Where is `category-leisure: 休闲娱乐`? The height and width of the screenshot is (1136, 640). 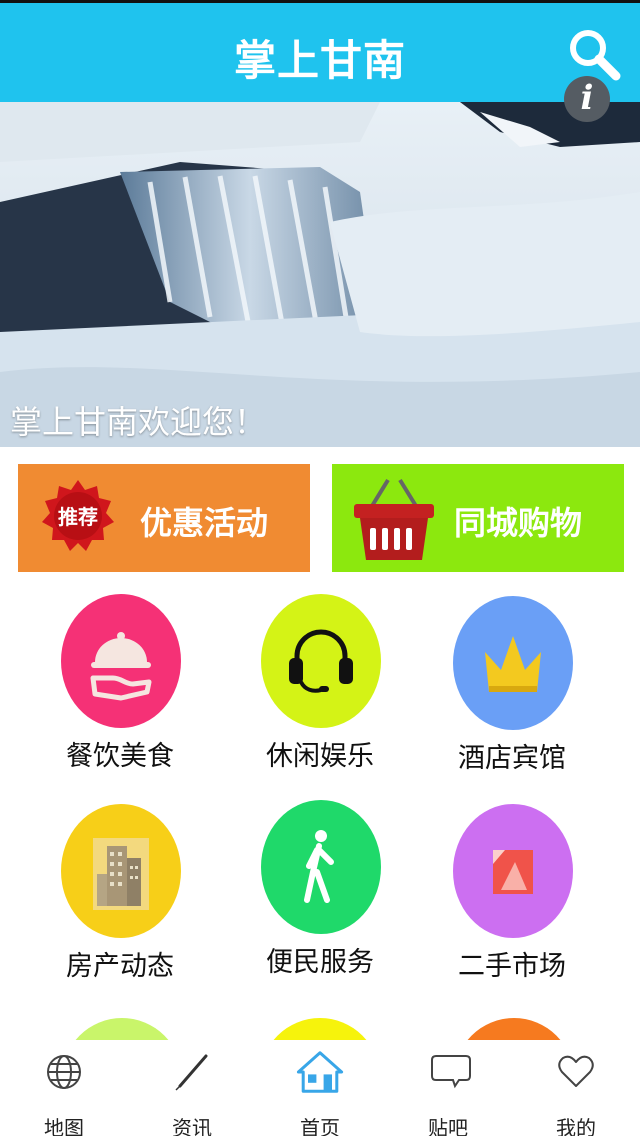 category-leisure: 休闲娱乐 is located at coordinates (320, 689).